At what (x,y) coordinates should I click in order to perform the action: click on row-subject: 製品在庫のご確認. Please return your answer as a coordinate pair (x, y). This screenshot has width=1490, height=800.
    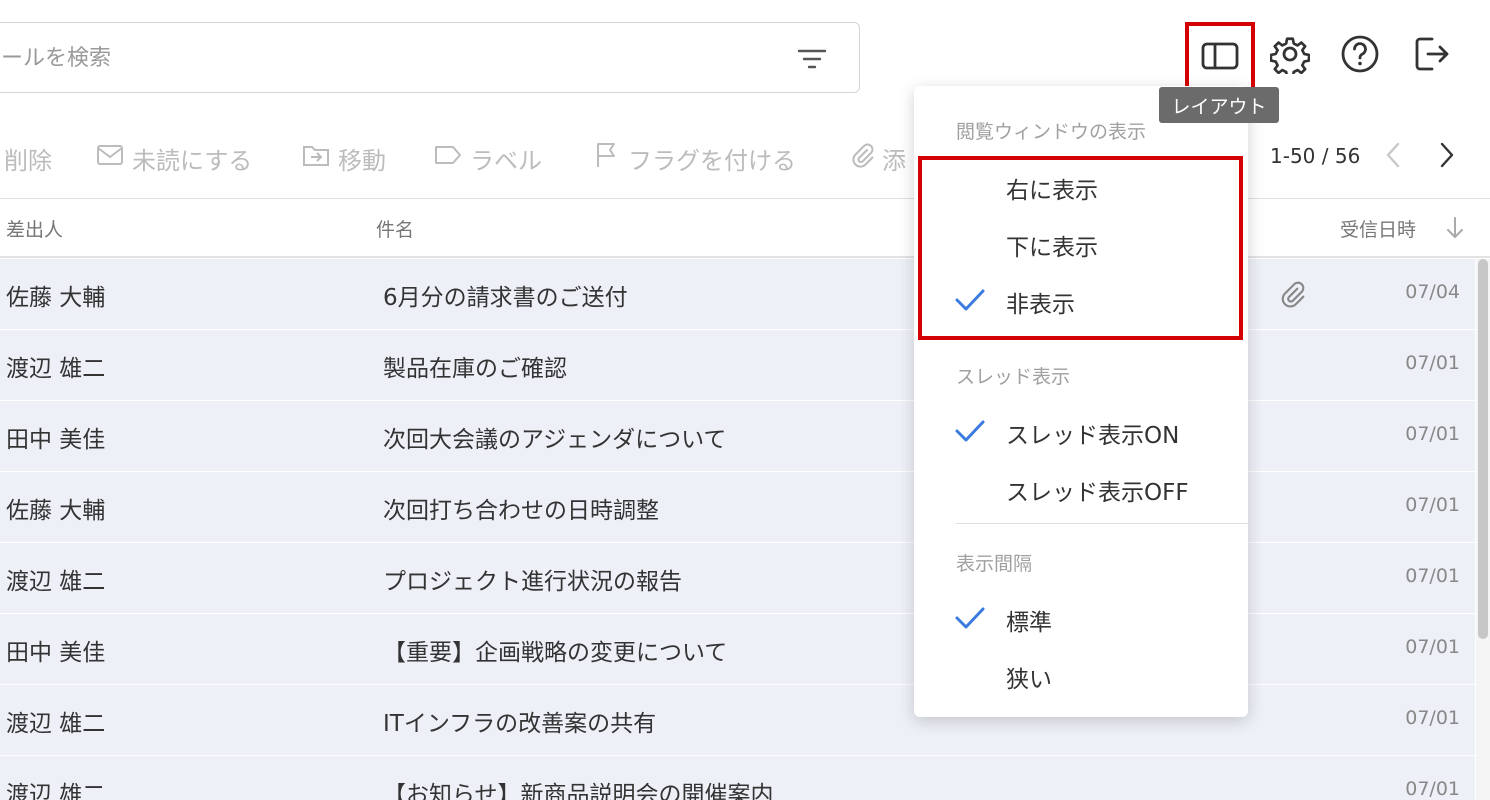
    Looking at the image, I should click on (475, 369).